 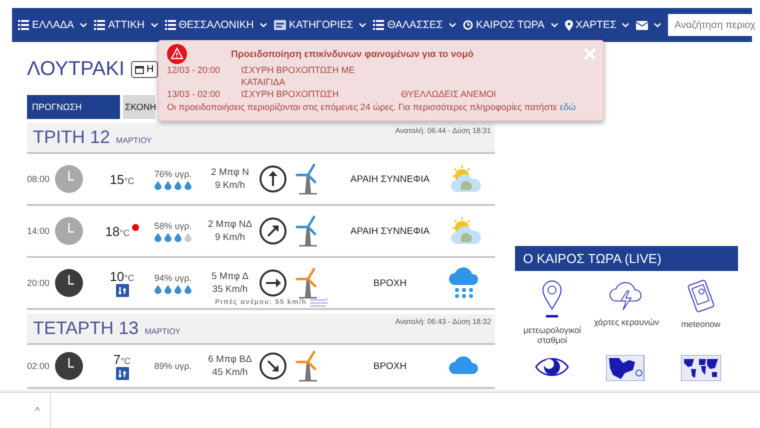 I want to click on temperature: 15°C, so click(x=122, y=179).